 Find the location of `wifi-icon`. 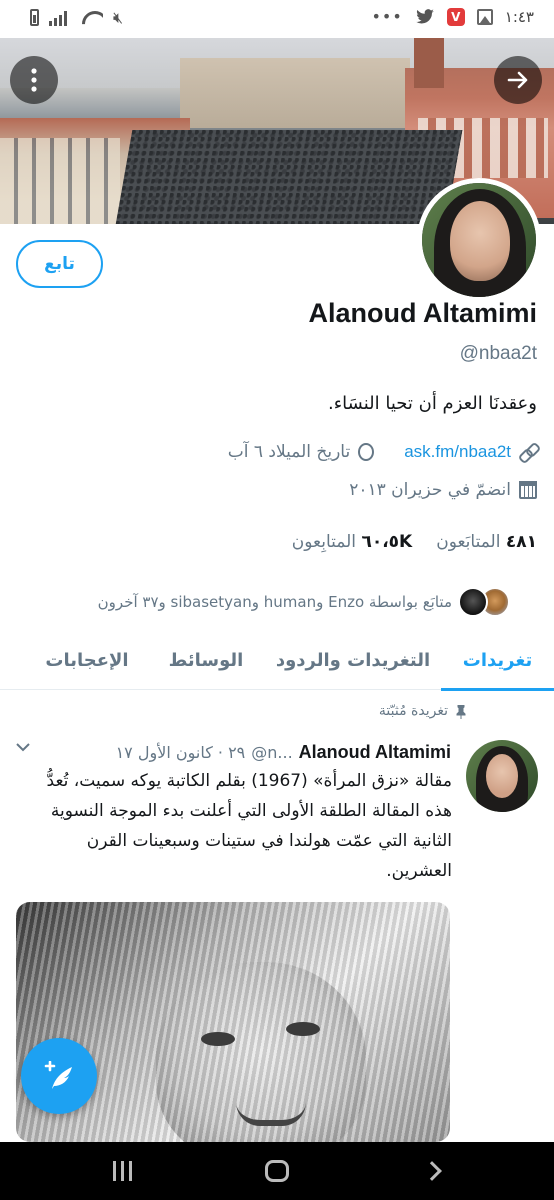

wifi-icon is located at coordinates (92, 18).